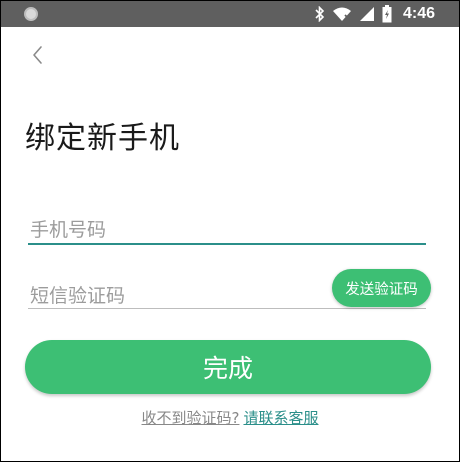  What do you see at coordinates (320, 14) in the screenshot?
I see `bluetooth-icon` at bounding box center [320, 14].